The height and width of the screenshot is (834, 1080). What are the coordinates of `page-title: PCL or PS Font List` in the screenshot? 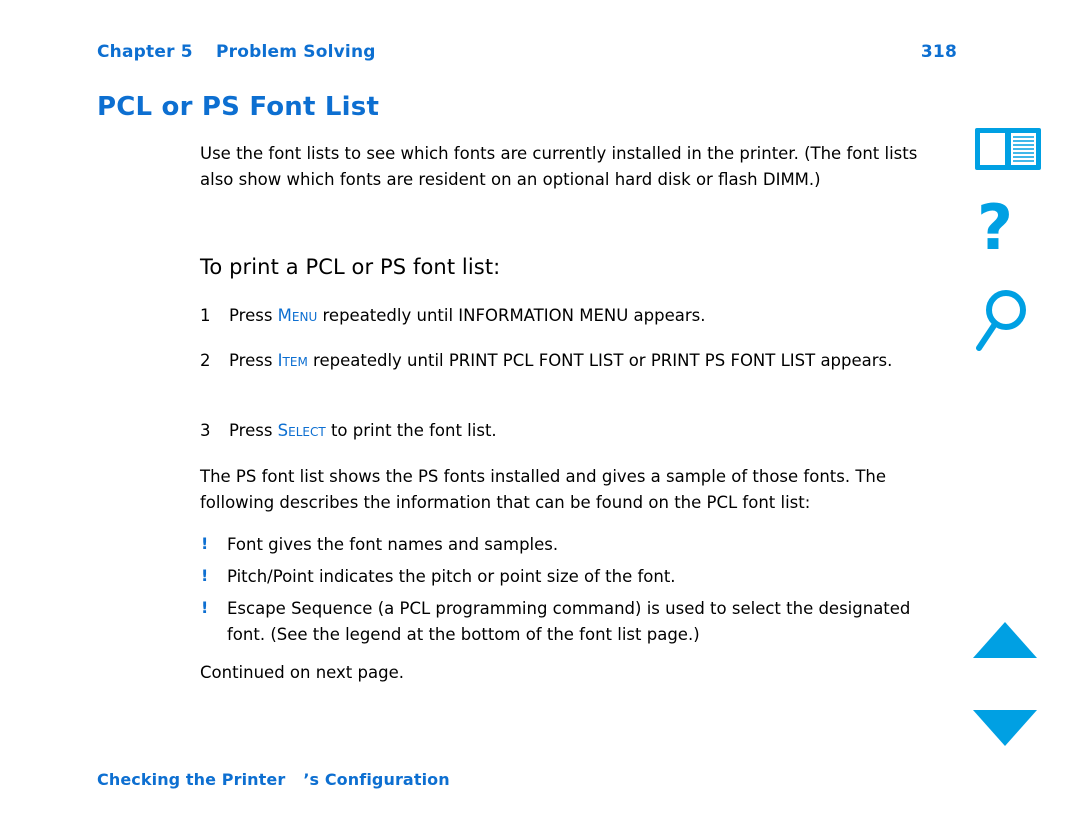 It's located at (238, 107).